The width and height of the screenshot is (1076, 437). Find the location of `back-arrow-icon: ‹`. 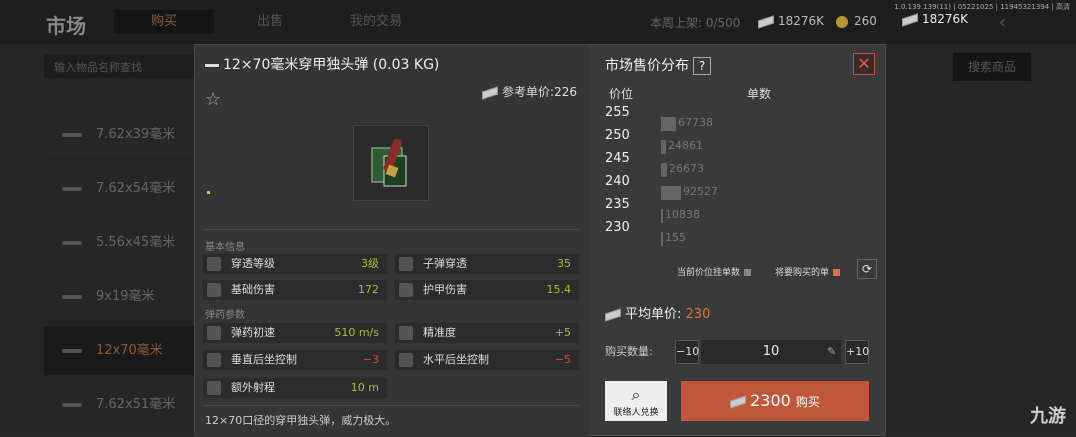

back-arrow-icon: ‹ is located at coordinates (1002, 22).